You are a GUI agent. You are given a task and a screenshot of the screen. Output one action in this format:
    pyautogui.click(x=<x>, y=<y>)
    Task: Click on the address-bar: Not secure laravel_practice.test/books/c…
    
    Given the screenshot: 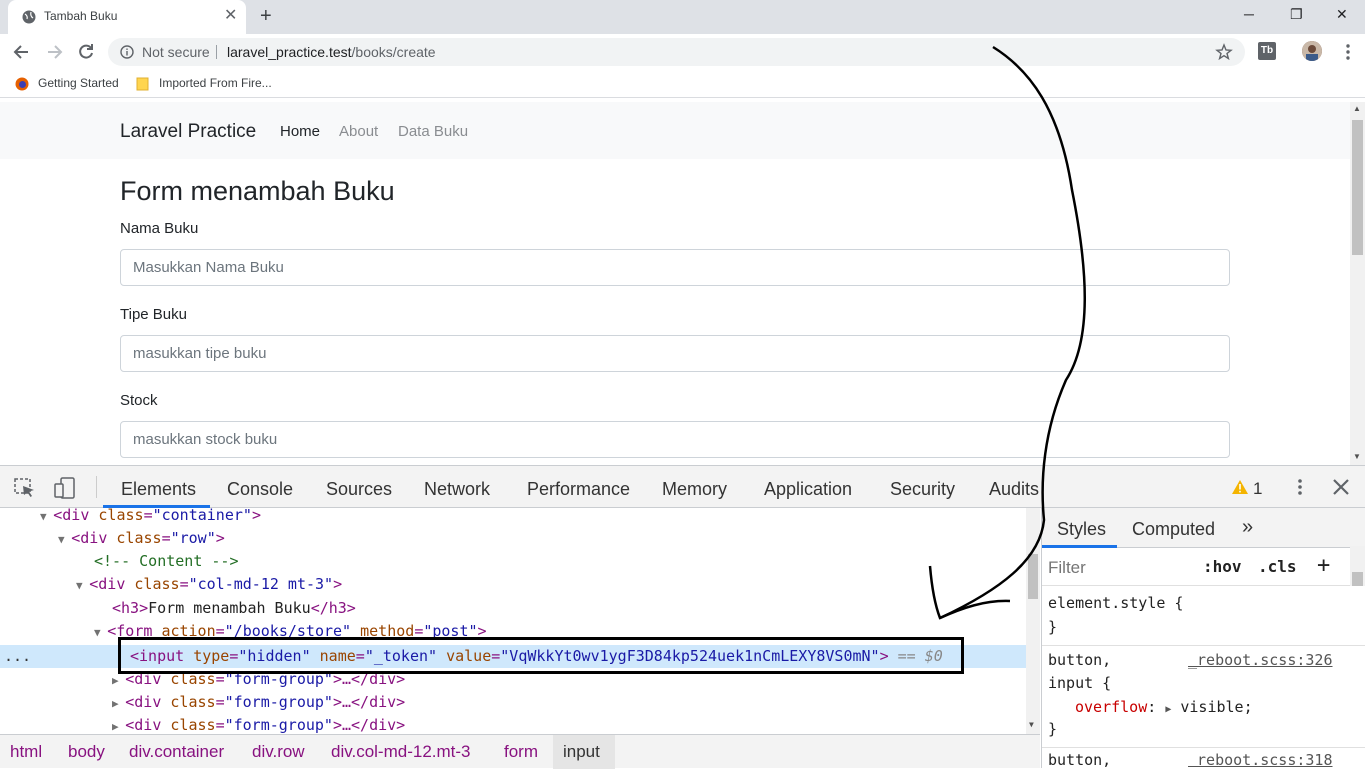 What is the action you would take?
    pyautogui.click(x=676, y=52)
    